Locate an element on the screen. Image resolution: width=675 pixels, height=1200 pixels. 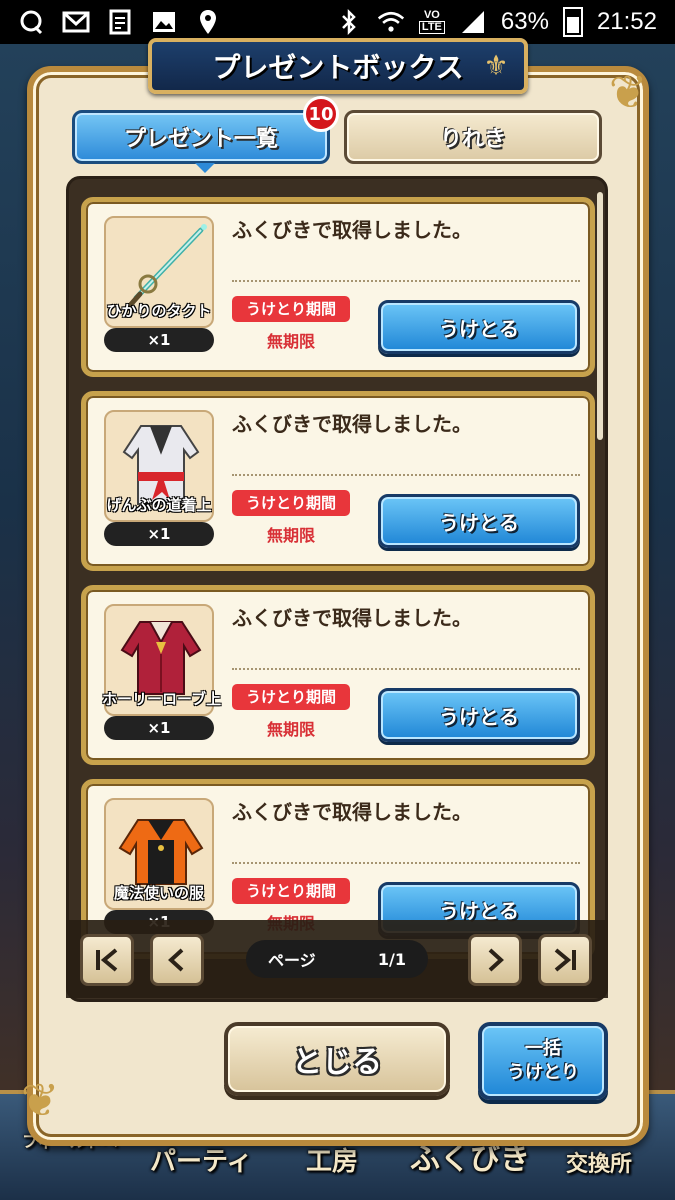
first-page-button is located at coordinates (107, 960).